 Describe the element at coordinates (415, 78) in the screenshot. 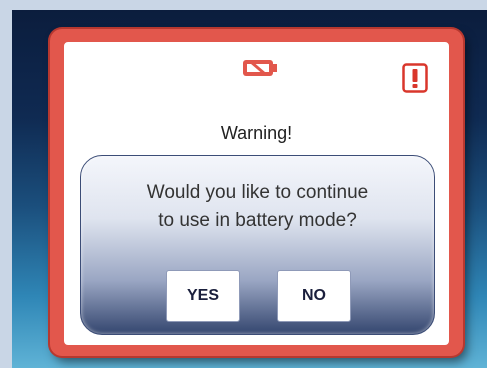

I see `exclamation-icon` at that location.